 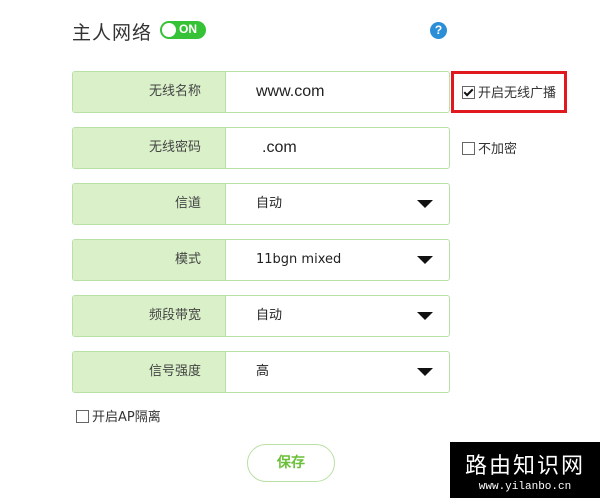 What do you see at coordinates (337, 372) in the screenshot?
I see `signal-select: 高` at bounding box center [337, 372].